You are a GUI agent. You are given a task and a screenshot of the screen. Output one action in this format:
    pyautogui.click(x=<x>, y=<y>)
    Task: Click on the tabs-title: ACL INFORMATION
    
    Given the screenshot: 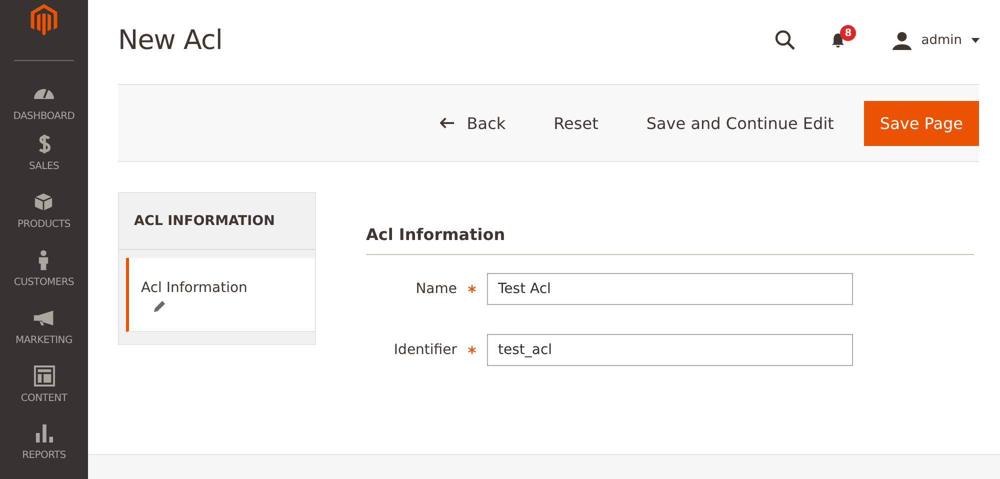 What is the action you would take?
    pyautogui.click(x=217, y=221)
    